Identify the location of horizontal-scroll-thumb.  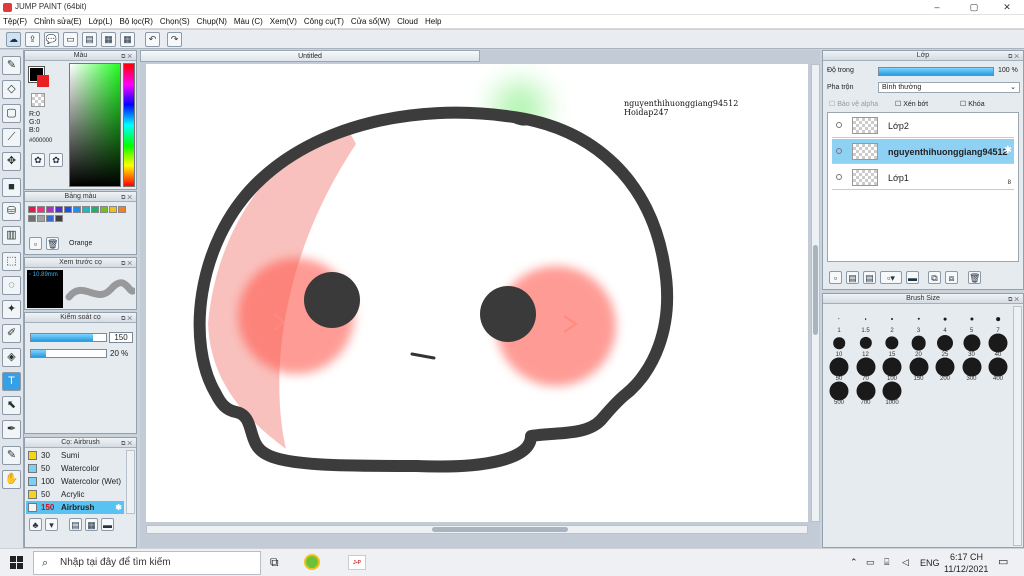
(500, 529).